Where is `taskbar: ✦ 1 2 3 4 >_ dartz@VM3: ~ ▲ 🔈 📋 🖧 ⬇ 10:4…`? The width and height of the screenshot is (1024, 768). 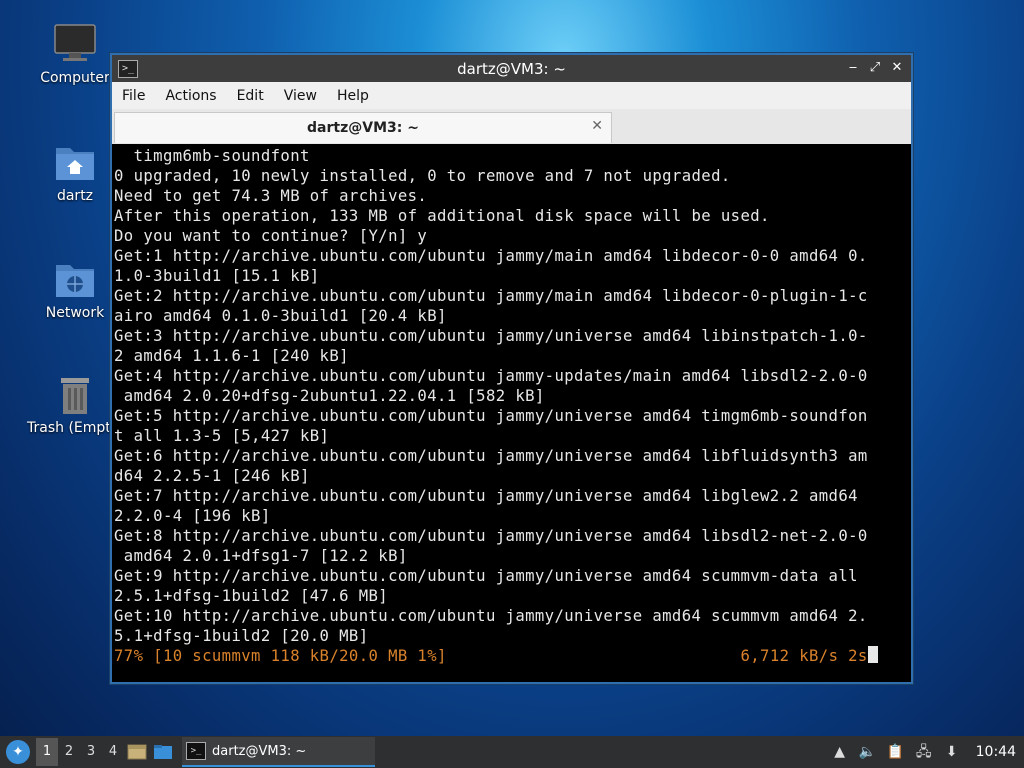 taskbar: ✦ 1 2 3 4 >_ dartz@VM3: ~ ▲ 🔈 📋 🖧 ⬇ 10:4… is located at coordinates (512, 752).